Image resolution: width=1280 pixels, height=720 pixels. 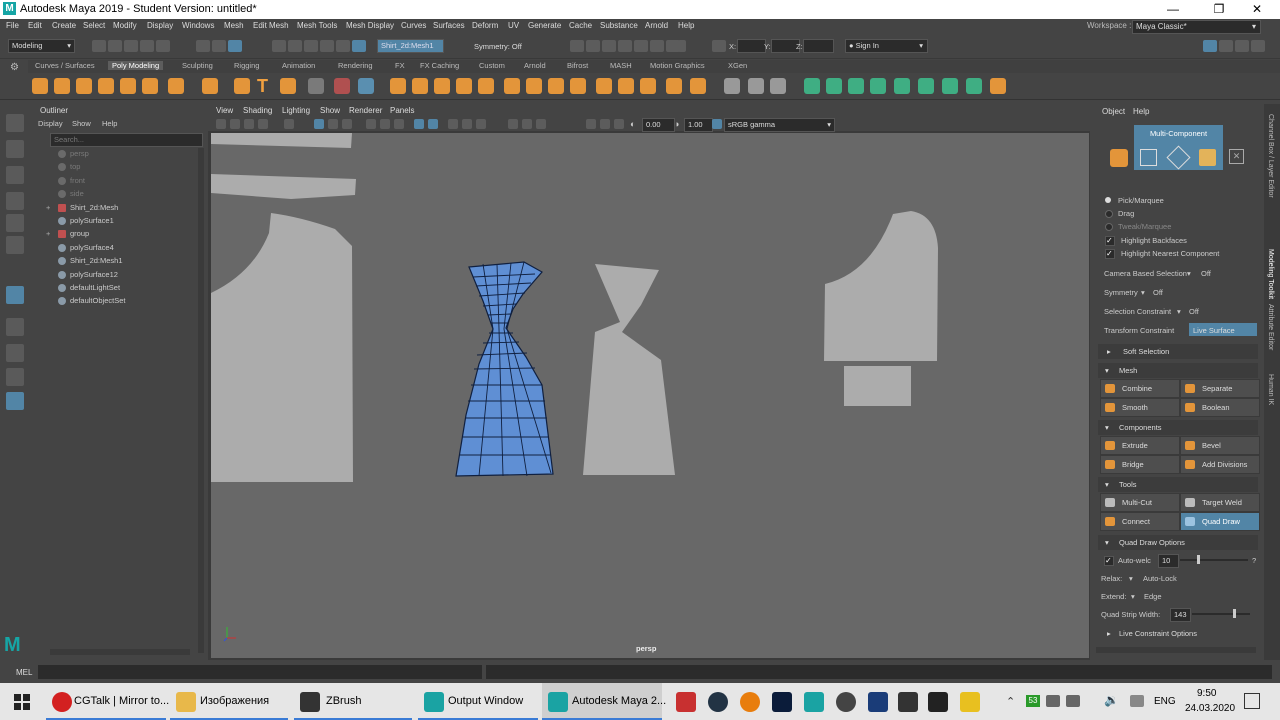 I want to click on vp-menu-view: View, so click(x=224, y=110).